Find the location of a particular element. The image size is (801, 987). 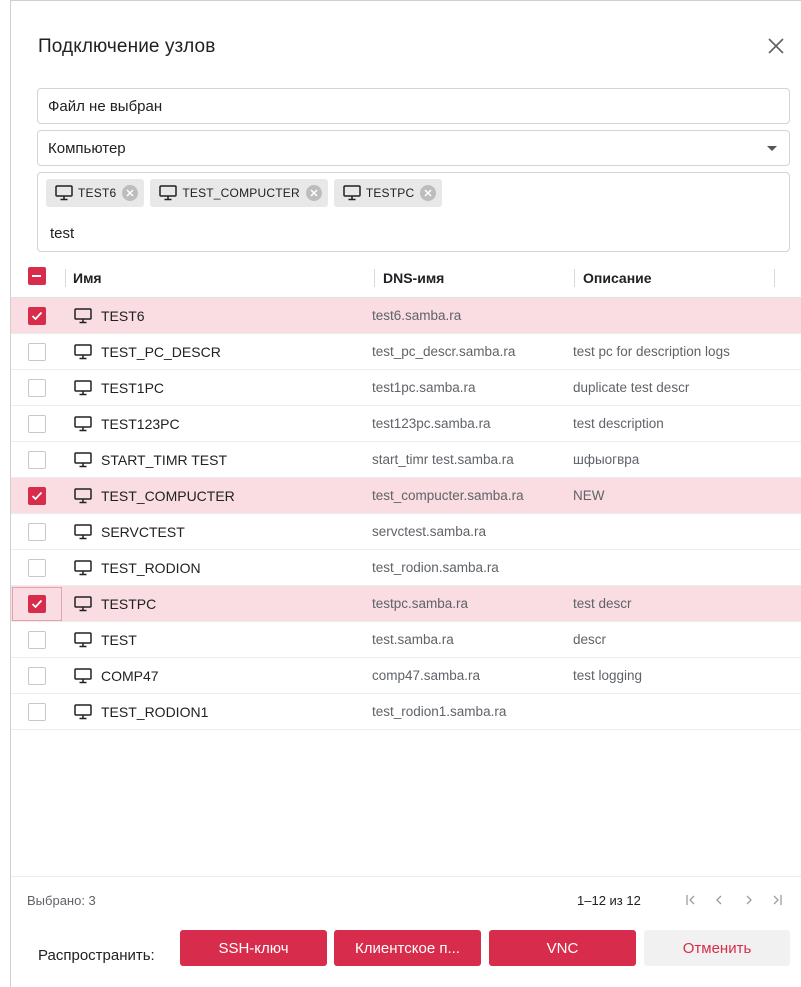

last-page-button is located at coordinates (777, 900).